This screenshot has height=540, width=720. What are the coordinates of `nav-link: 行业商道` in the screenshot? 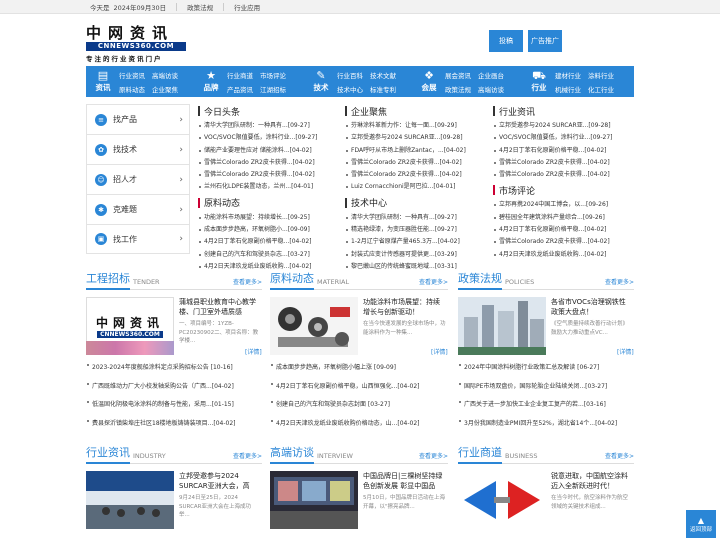 It's located at (240, 75).